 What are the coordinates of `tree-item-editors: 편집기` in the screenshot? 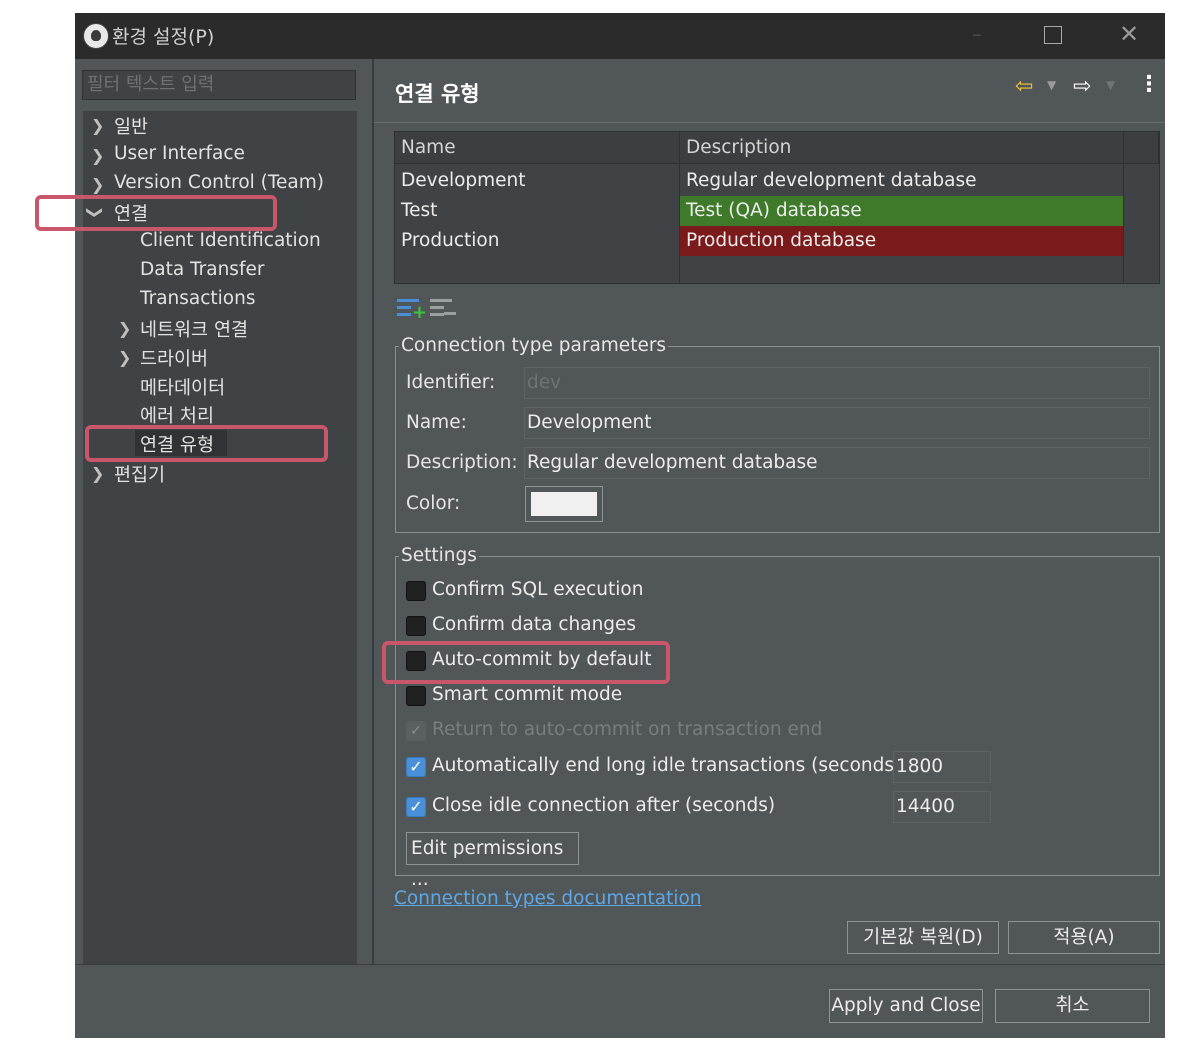 It's located at (139, 474).